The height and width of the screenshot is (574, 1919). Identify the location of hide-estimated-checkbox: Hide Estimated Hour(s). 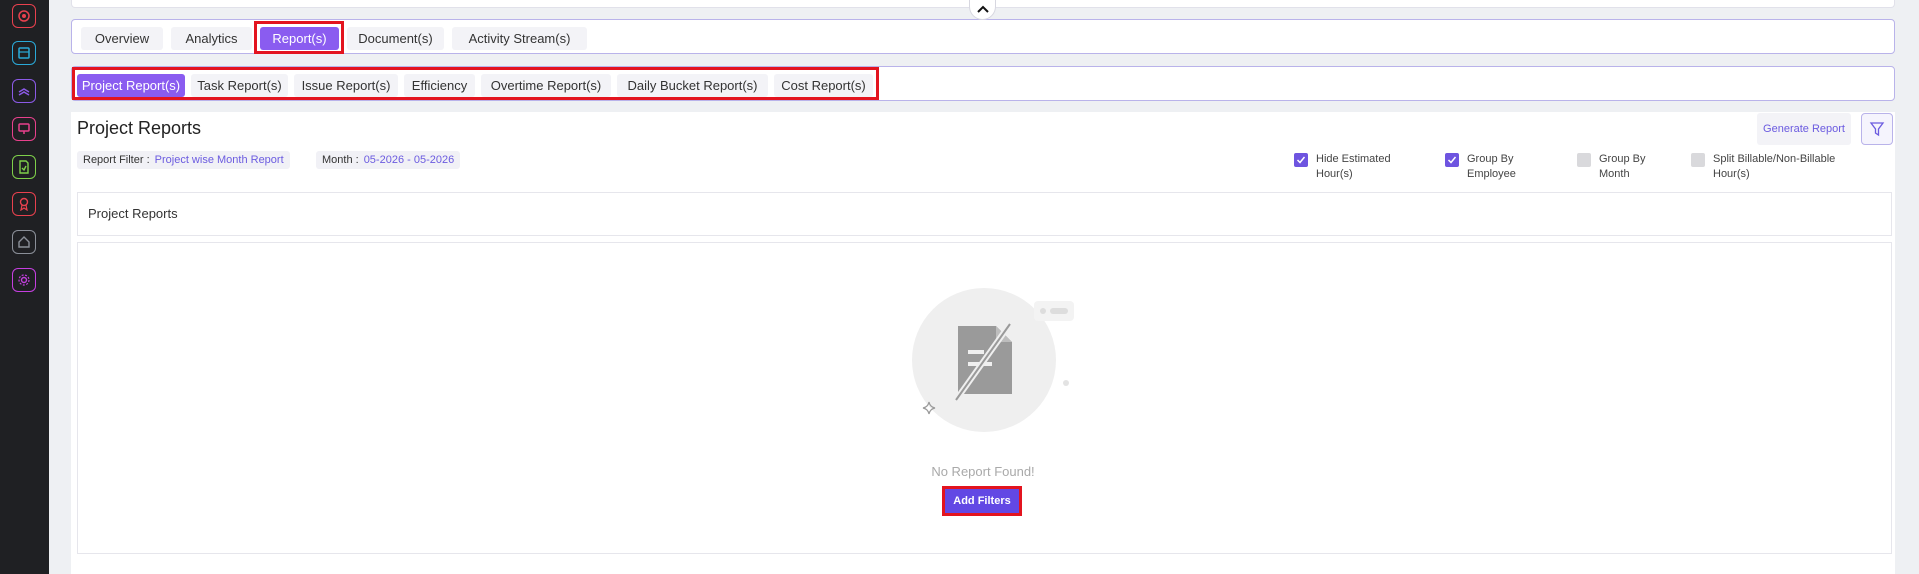
(1342, 167).